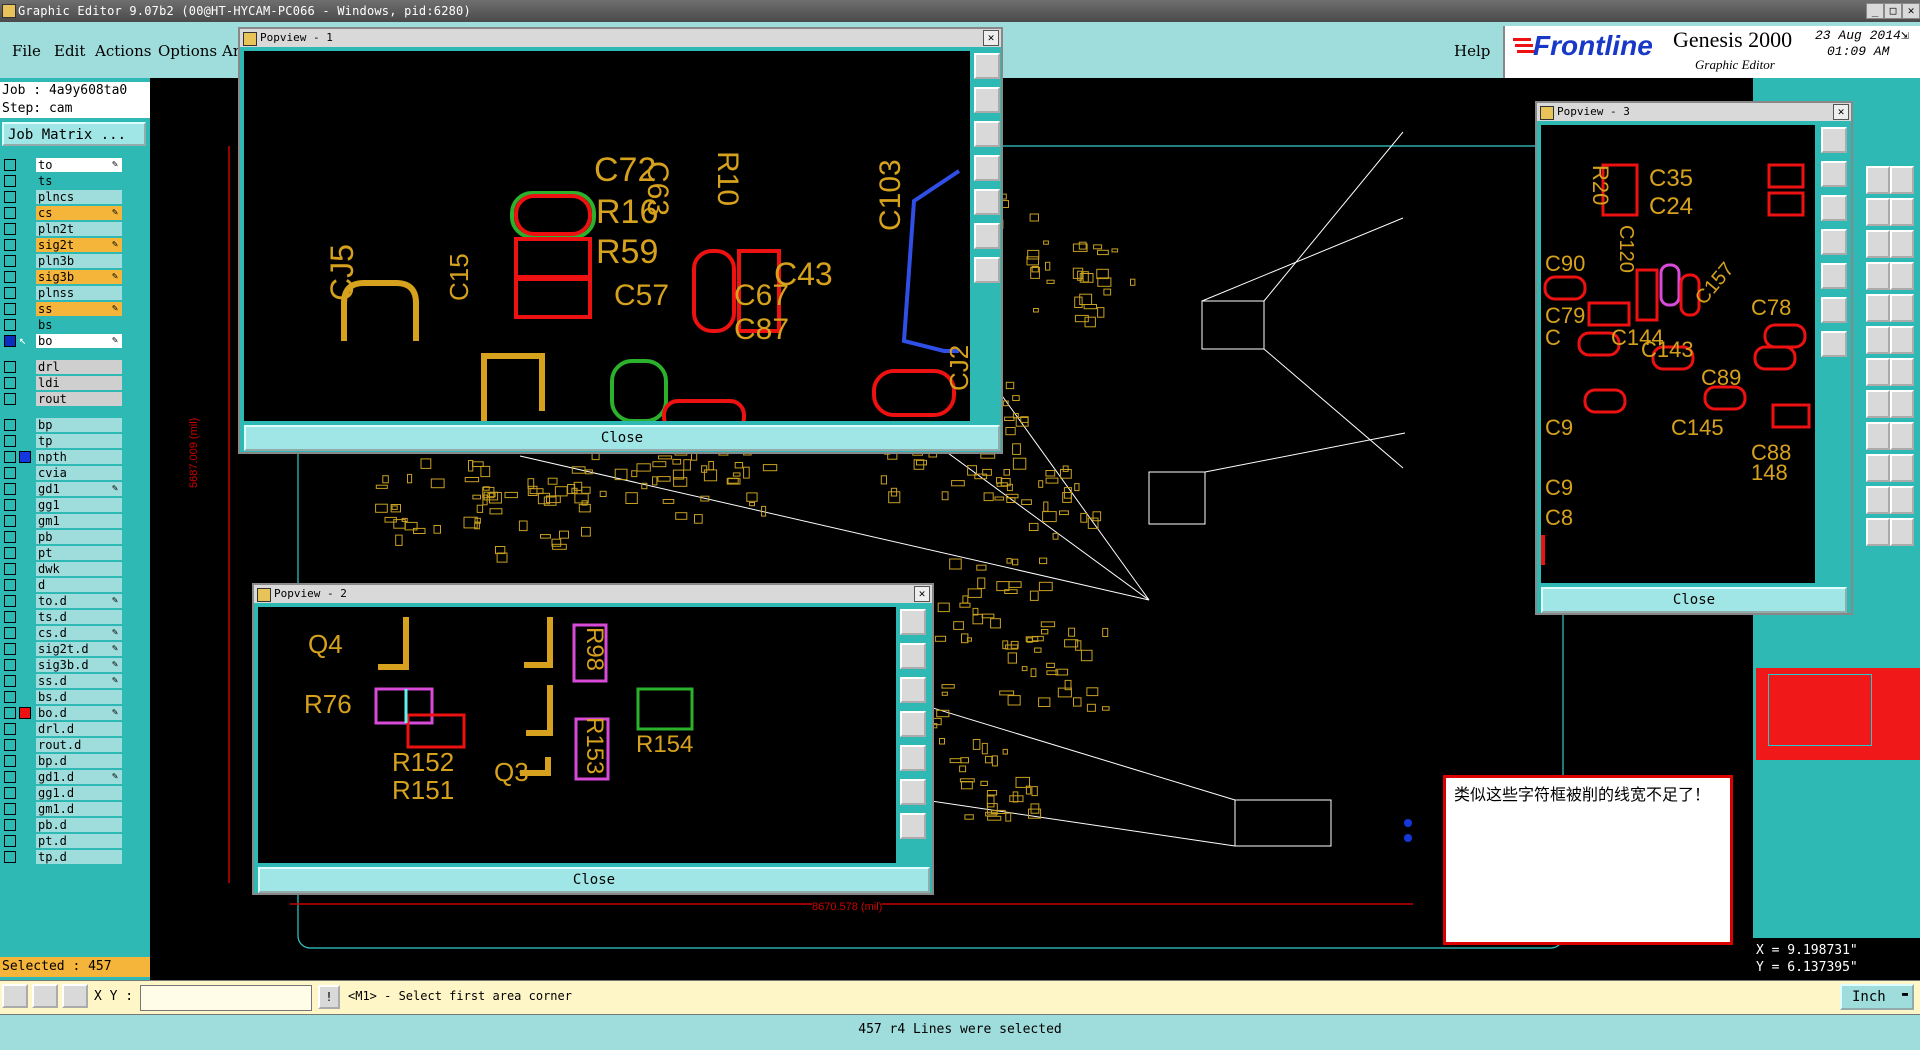 The height and width of the screenshot is (1050, 1920). I want to click on popview-1-canvas: C72 R16 R59 C63 R10 C57 C67 C87 C43 C103 CJ5 C15 CJ2, so click(607, 236).